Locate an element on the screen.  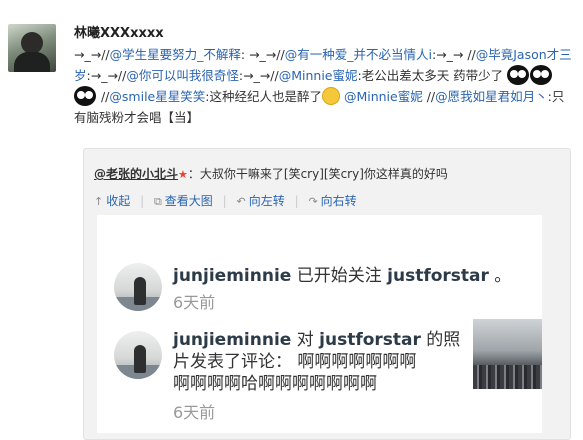
rotate-right-icon: ↷ is located at coordinates (313, 201).